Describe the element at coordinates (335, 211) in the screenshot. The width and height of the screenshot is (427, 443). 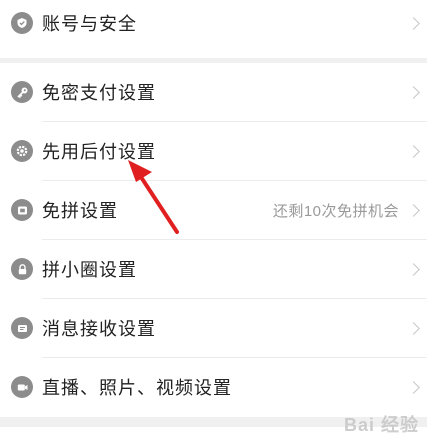
I see `group-free-remaining-text: 还剩10次免拼机会` at that location.